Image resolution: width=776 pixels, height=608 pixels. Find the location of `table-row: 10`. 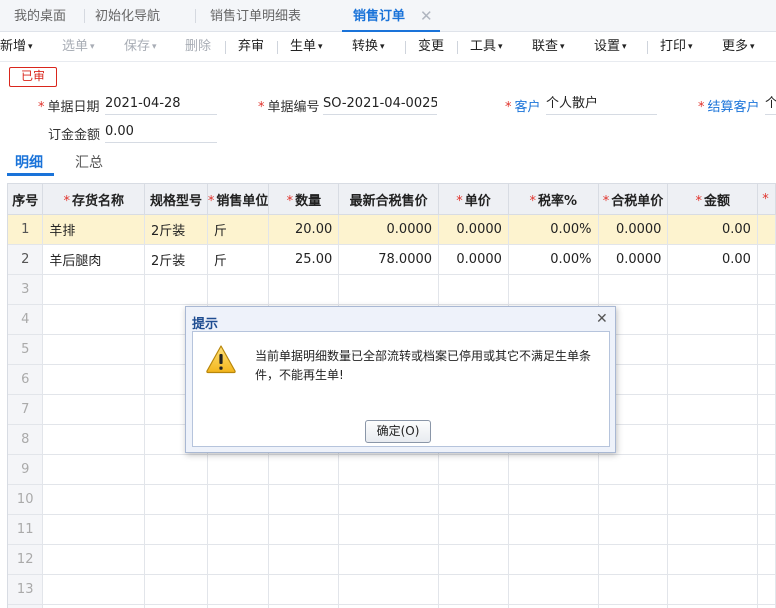

table-row: 10 is located at coordinates (392, 499).